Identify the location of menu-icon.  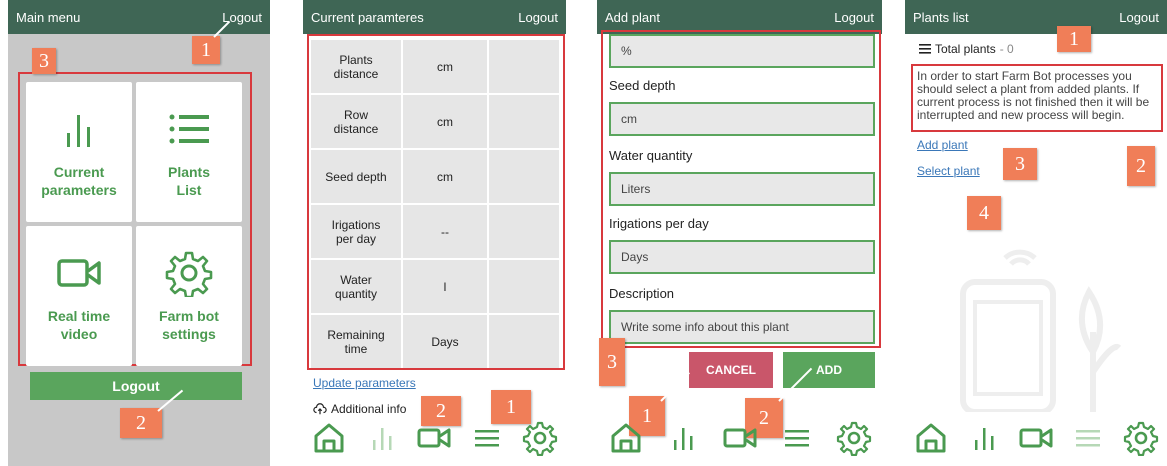
(925, 49).